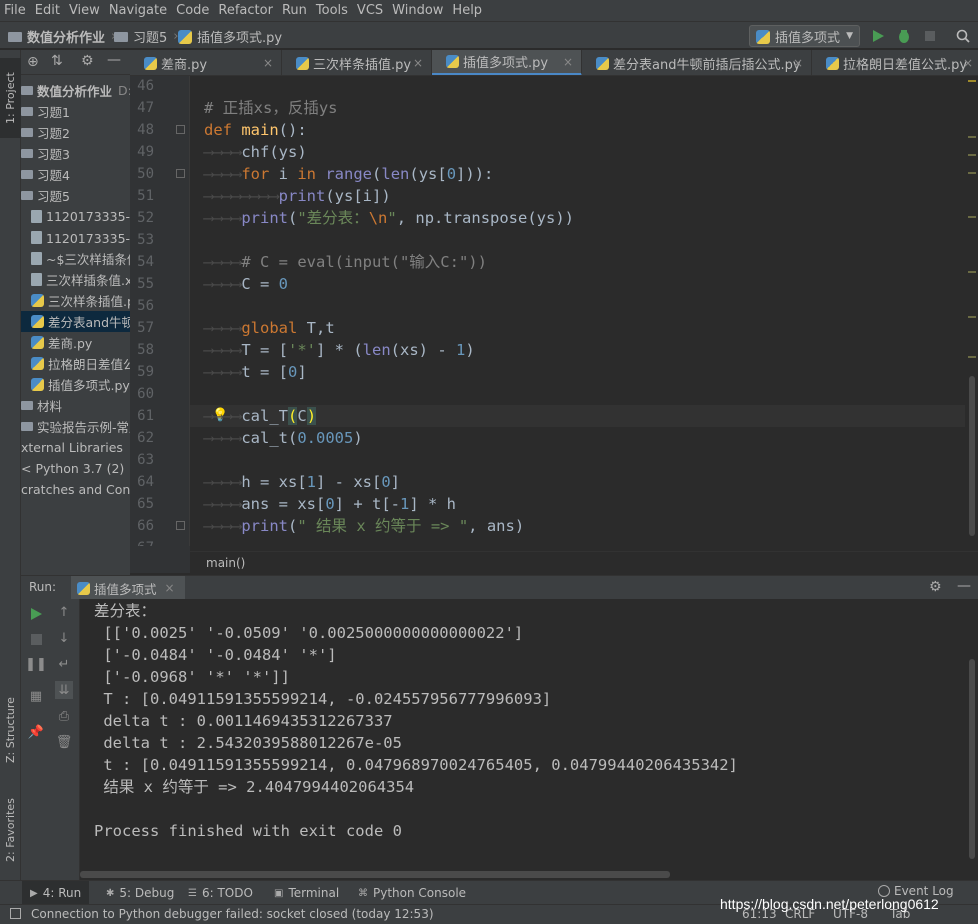  I want to click on project-tree-item: xternal Libraries, so click(75, 447).